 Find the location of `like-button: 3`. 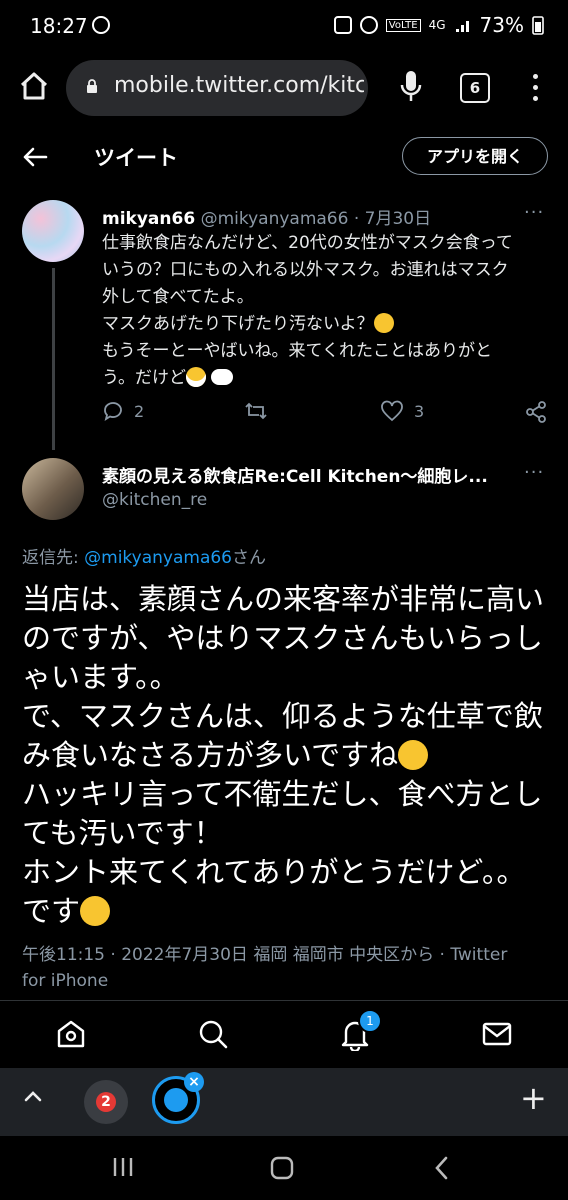

like-button: 3 is located at coordinates (402, 411).